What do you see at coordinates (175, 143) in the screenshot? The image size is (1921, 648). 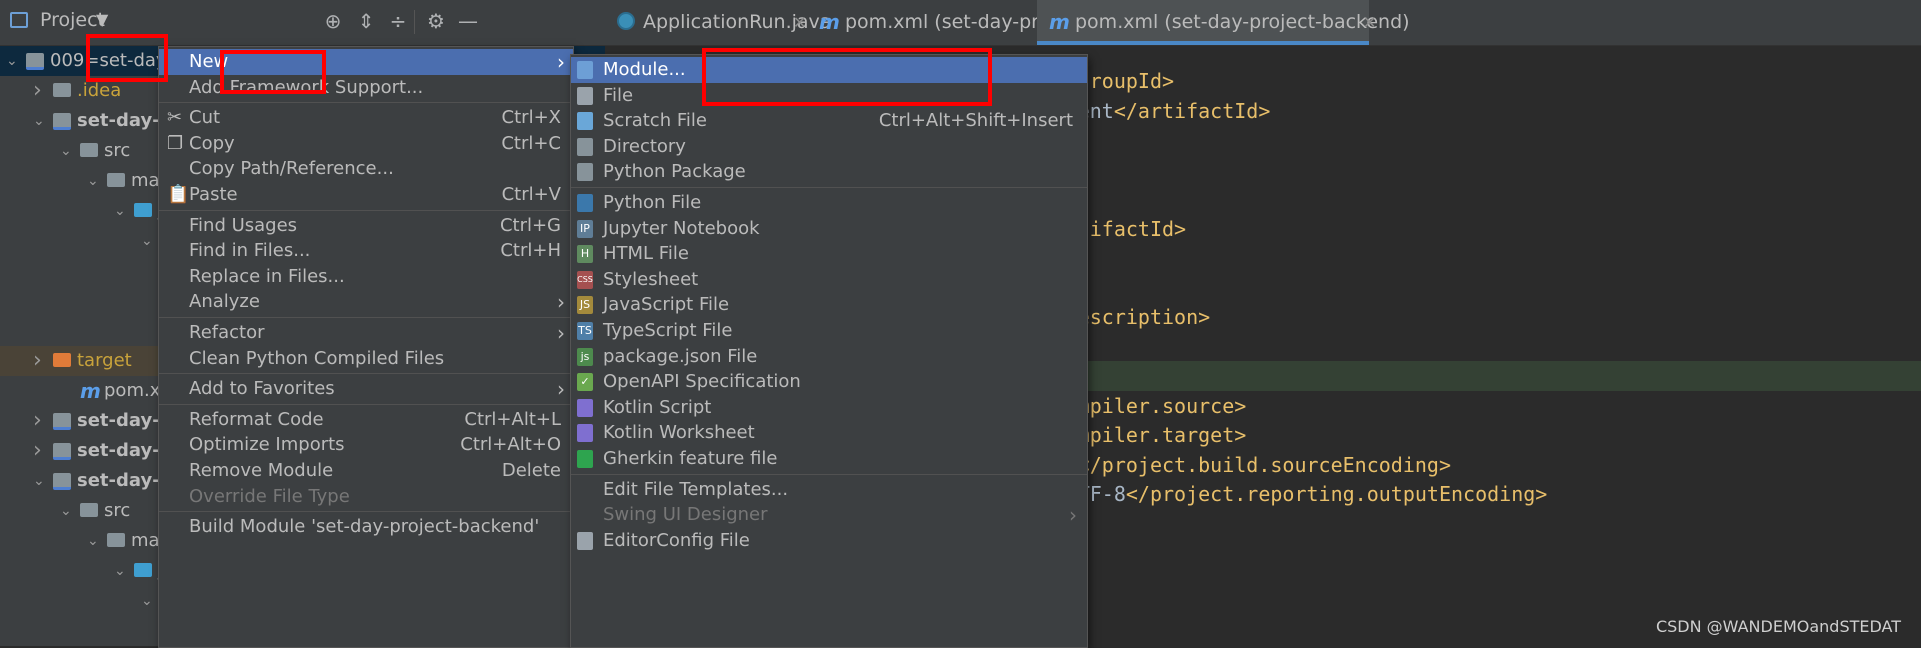 I see `copy-icon: ❐` at bounding box center [175, 143].